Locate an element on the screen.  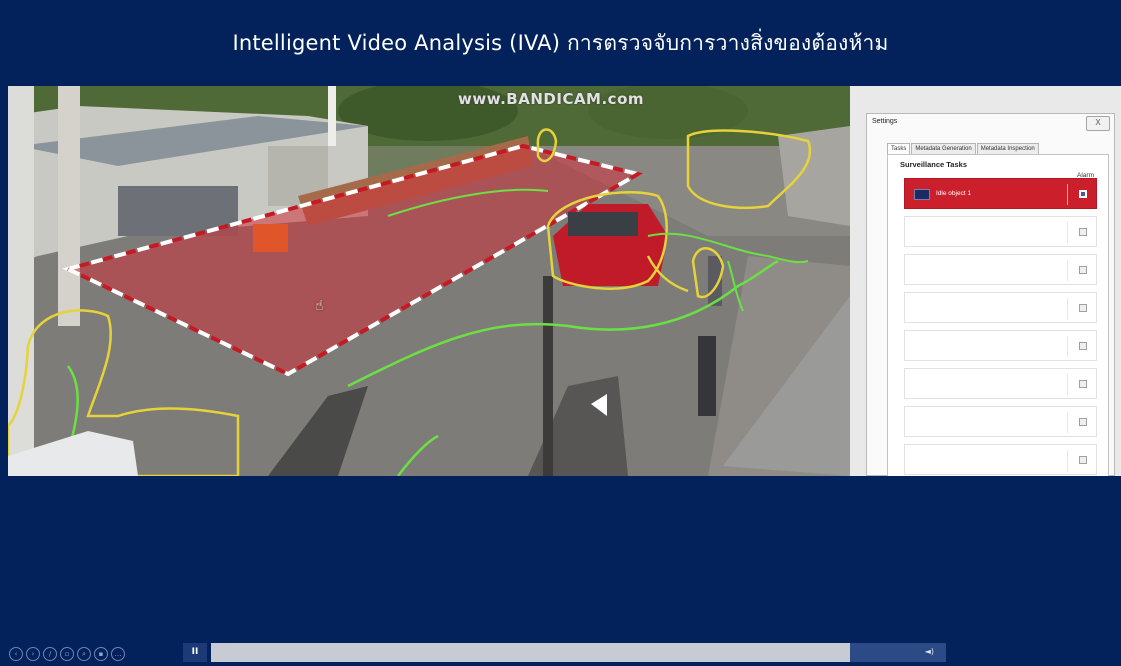
tasks-panel: Surveillance Tasks Alarm Idle object 1 is located at coordinates (998, 315).